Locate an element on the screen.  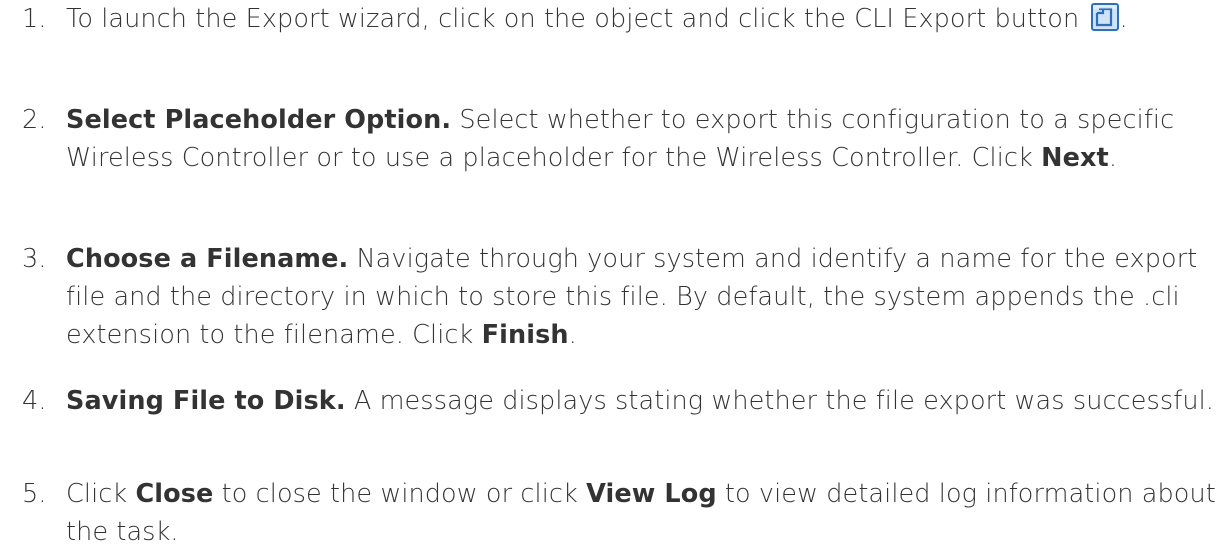
step-1-period: . is located at coordinates (1123, 19).